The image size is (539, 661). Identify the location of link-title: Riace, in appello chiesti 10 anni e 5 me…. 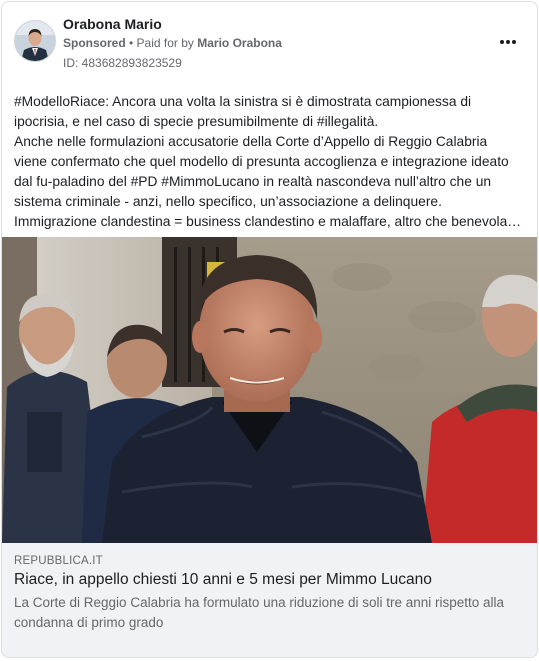
(223, 580).